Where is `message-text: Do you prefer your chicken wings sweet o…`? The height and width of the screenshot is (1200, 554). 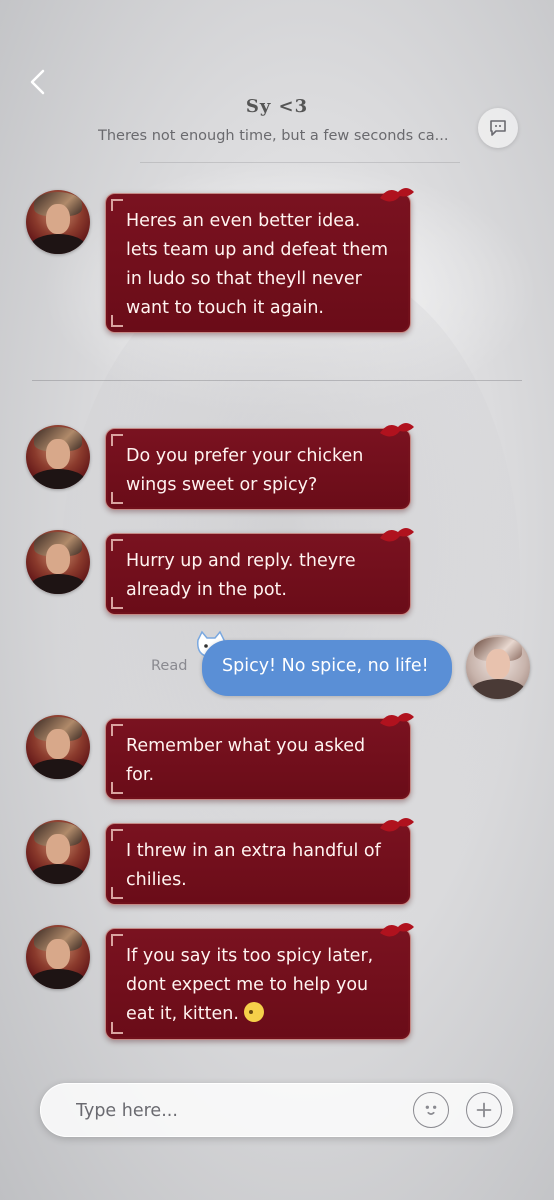 message-text: Do you prefer your chicken wings sweet o… is located at coordinates (245, 470).